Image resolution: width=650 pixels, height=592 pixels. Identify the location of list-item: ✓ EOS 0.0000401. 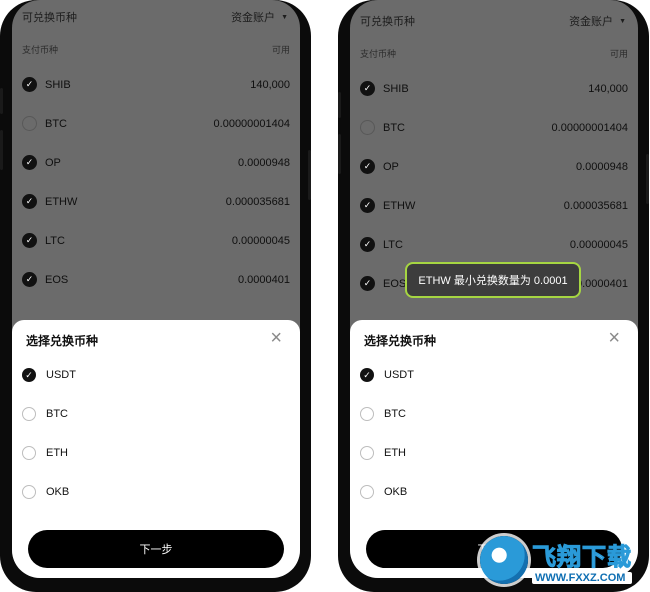
(156, 279).